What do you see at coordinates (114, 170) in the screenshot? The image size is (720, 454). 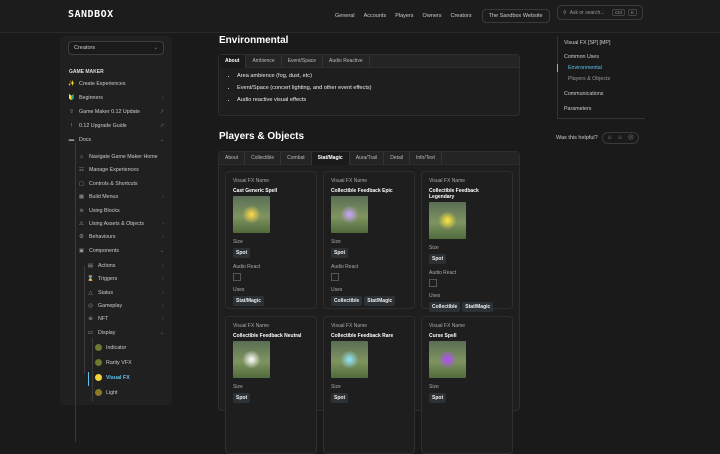 I see `sidebar-item-label: Manage Experiences` at bounding box center [114, 170].